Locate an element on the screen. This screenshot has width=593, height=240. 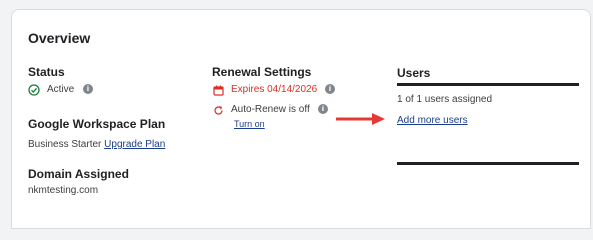
renew-off-icon is located at coordinates (218, 112).